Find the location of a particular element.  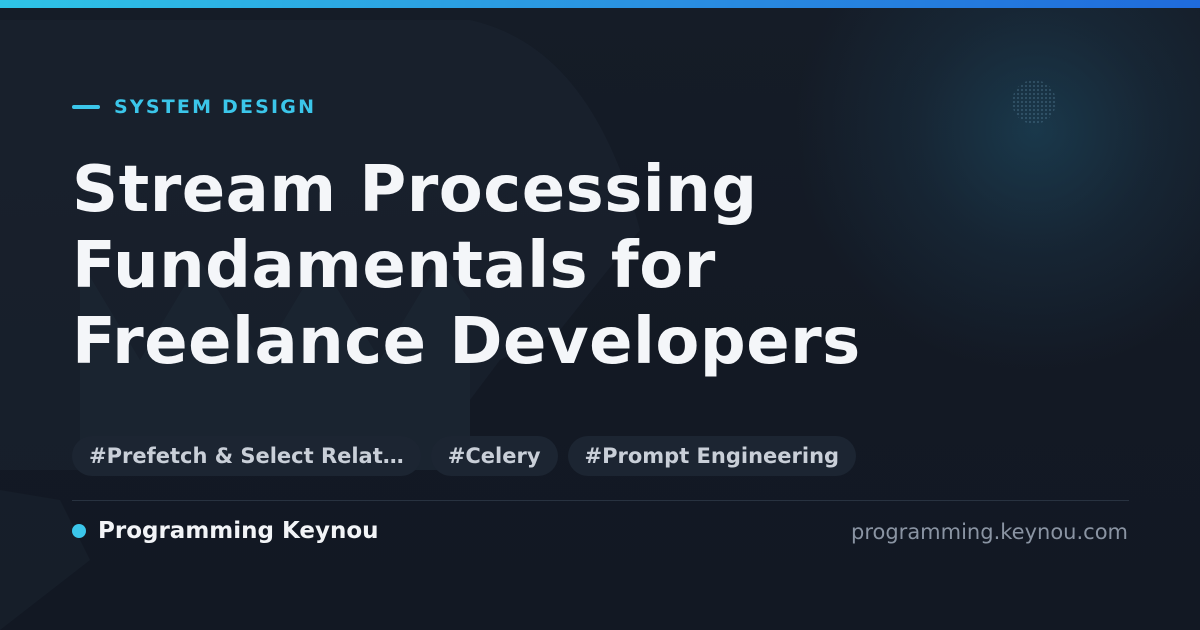

title-line: Stream Processing is located at coordinates (415, 190).